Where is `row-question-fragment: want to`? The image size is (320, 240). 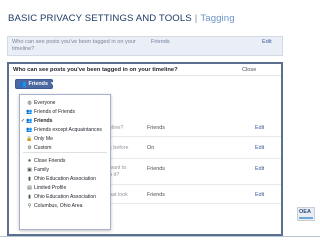
row-question-fragment: want to is located at coordinates (118, 168).